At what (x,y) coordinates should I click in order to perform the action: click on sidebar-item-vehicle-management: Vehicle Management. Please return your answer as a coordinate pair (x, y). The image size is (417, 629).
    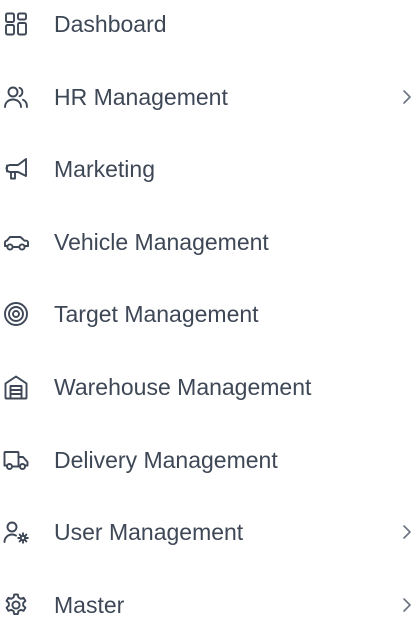
    Looking at the image, I should click on (208, 242).